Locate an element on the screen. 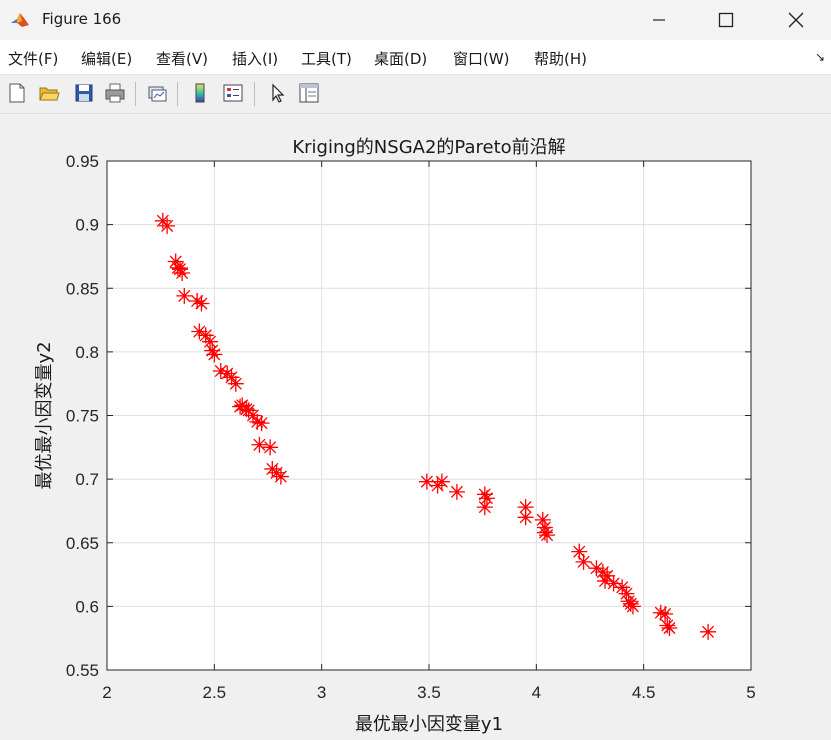 This screenshot has height=740, width=831. close-button is located at coordinates (796, 20).